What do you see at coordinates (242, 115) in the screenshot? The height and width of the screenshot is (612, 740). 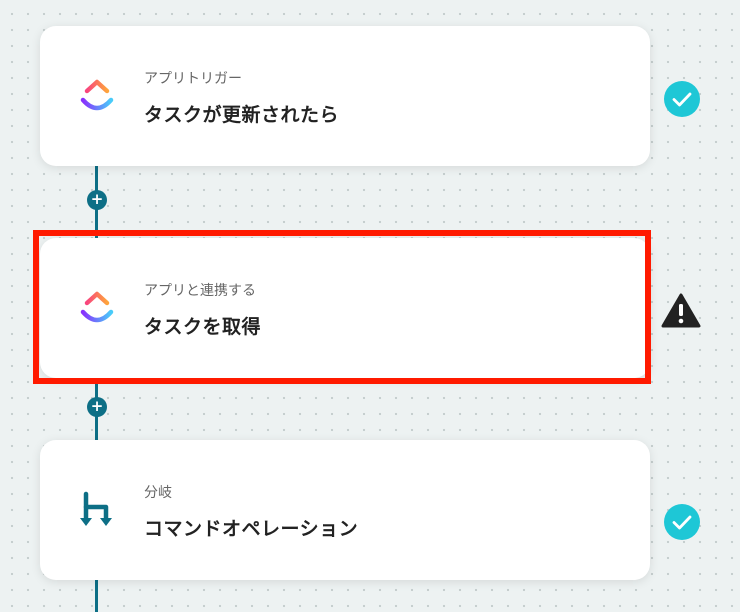 I see `step-title: タスクが更新されたら` at bounding box center [242, 115].